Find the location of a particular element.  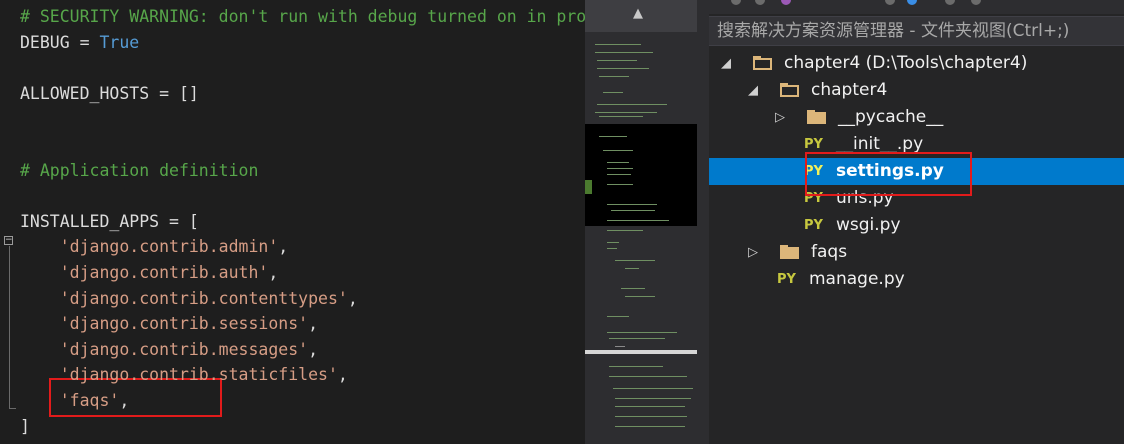

code-line: ALLOWED_HOSTS = [] is located at coordinates (109, 93).